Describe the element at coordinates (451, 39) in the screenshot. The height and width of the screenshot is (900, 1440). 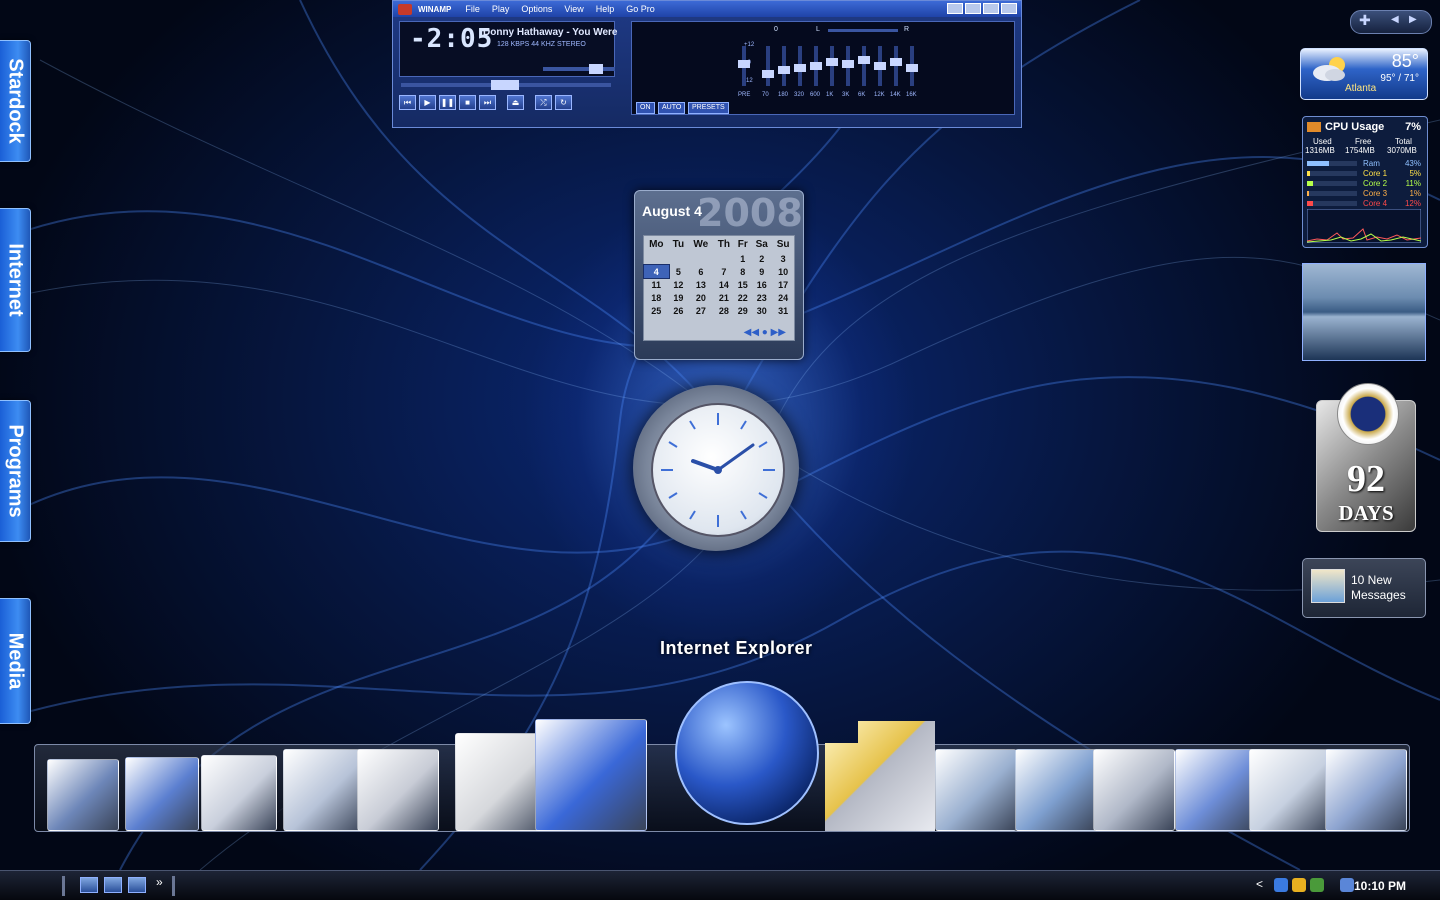
I see `track-time: -2:05` at that location.